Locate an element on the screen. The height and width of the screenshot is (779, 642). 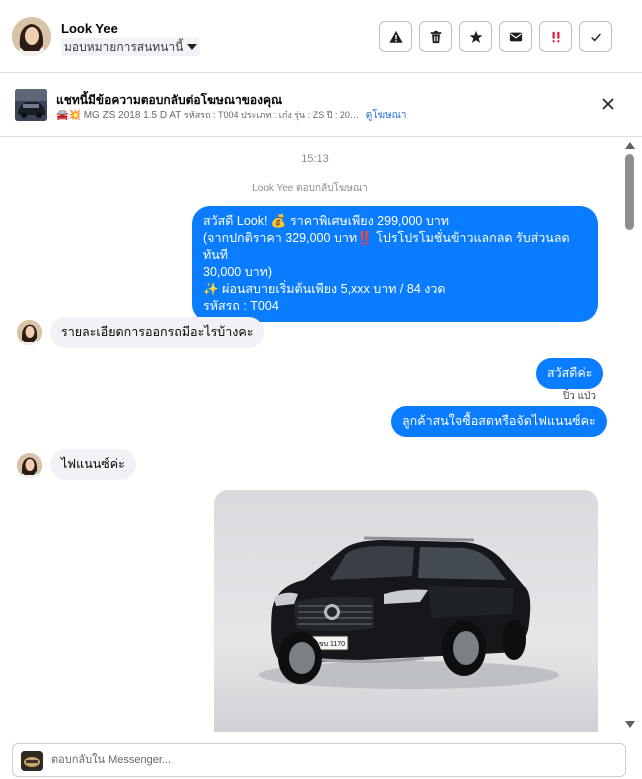
car-emoji-icon: 🚘💥 is located at coordinates (68, 115).